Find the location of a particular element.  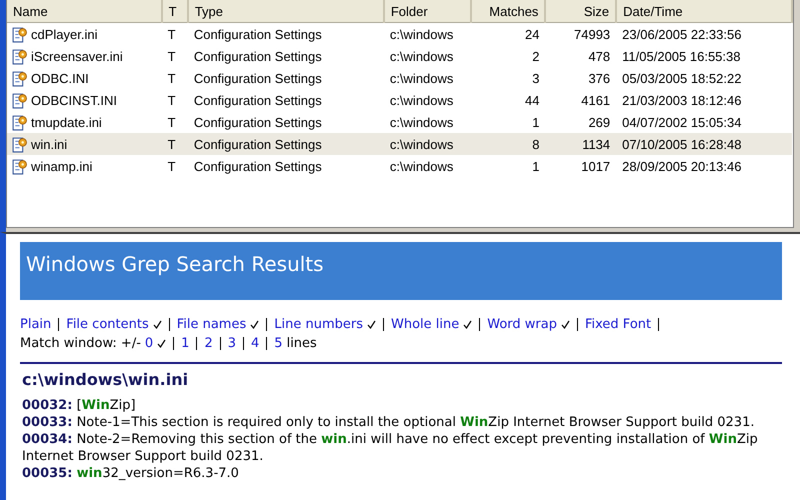

option-link: Line numbers is located at coordinates (318, 324).